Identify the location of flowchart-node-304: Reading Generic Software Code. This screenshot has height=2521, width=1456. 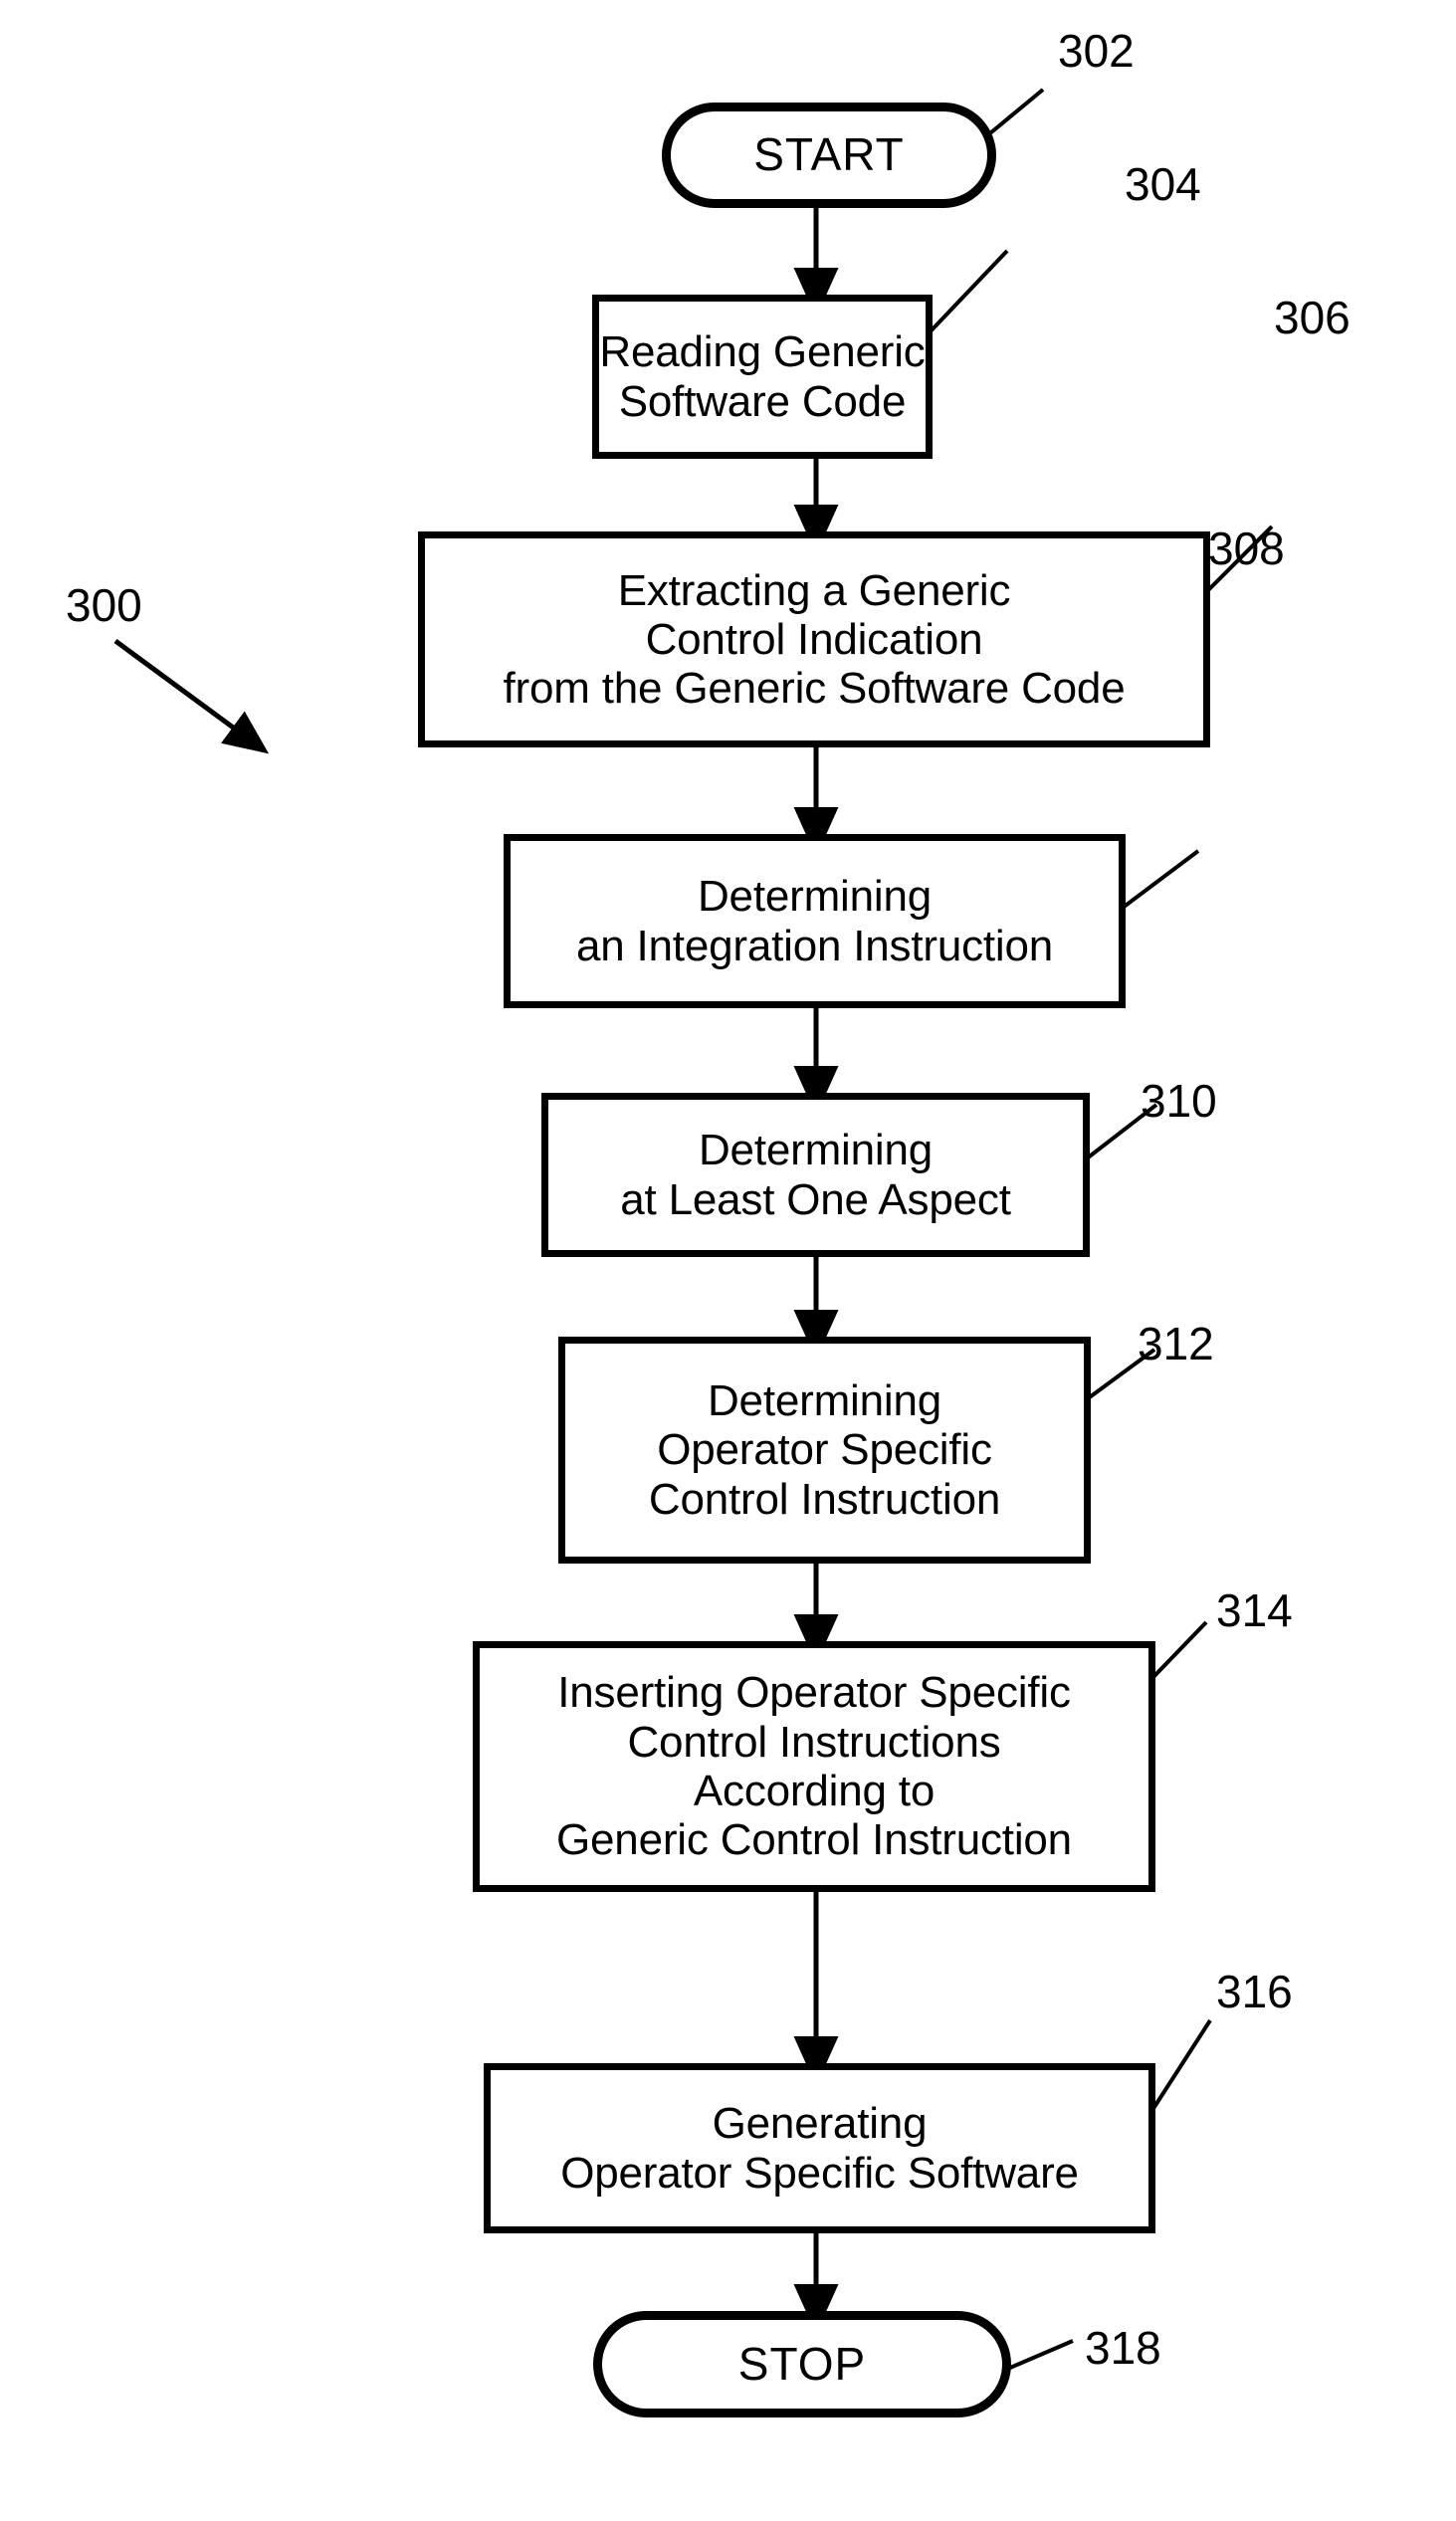
(762, 377).